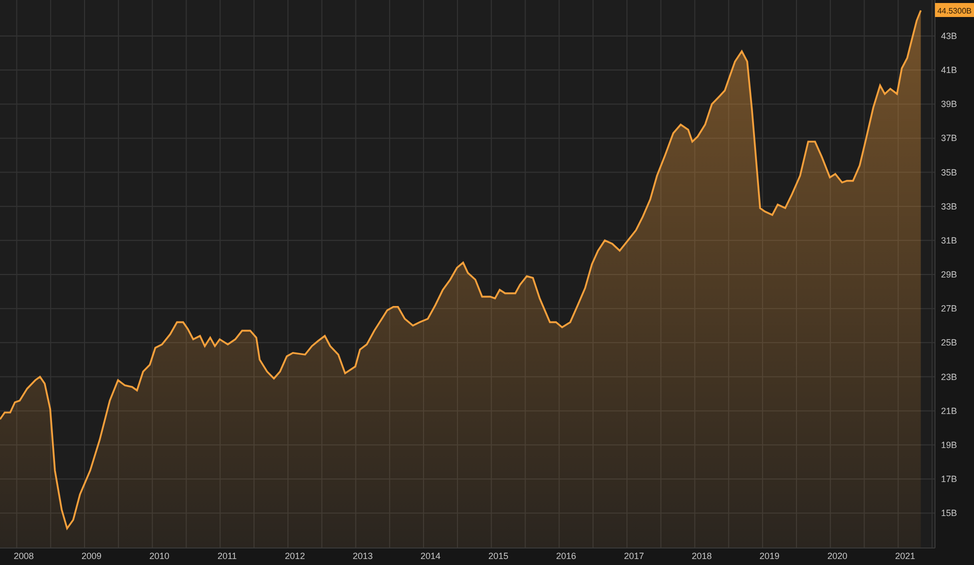 The width and height of the screenshot is (974, 565). What do you see at coordinates (905, 556) in the screenshot?
I see `x-tick-label: 2021` at bounding box center [905, 556].